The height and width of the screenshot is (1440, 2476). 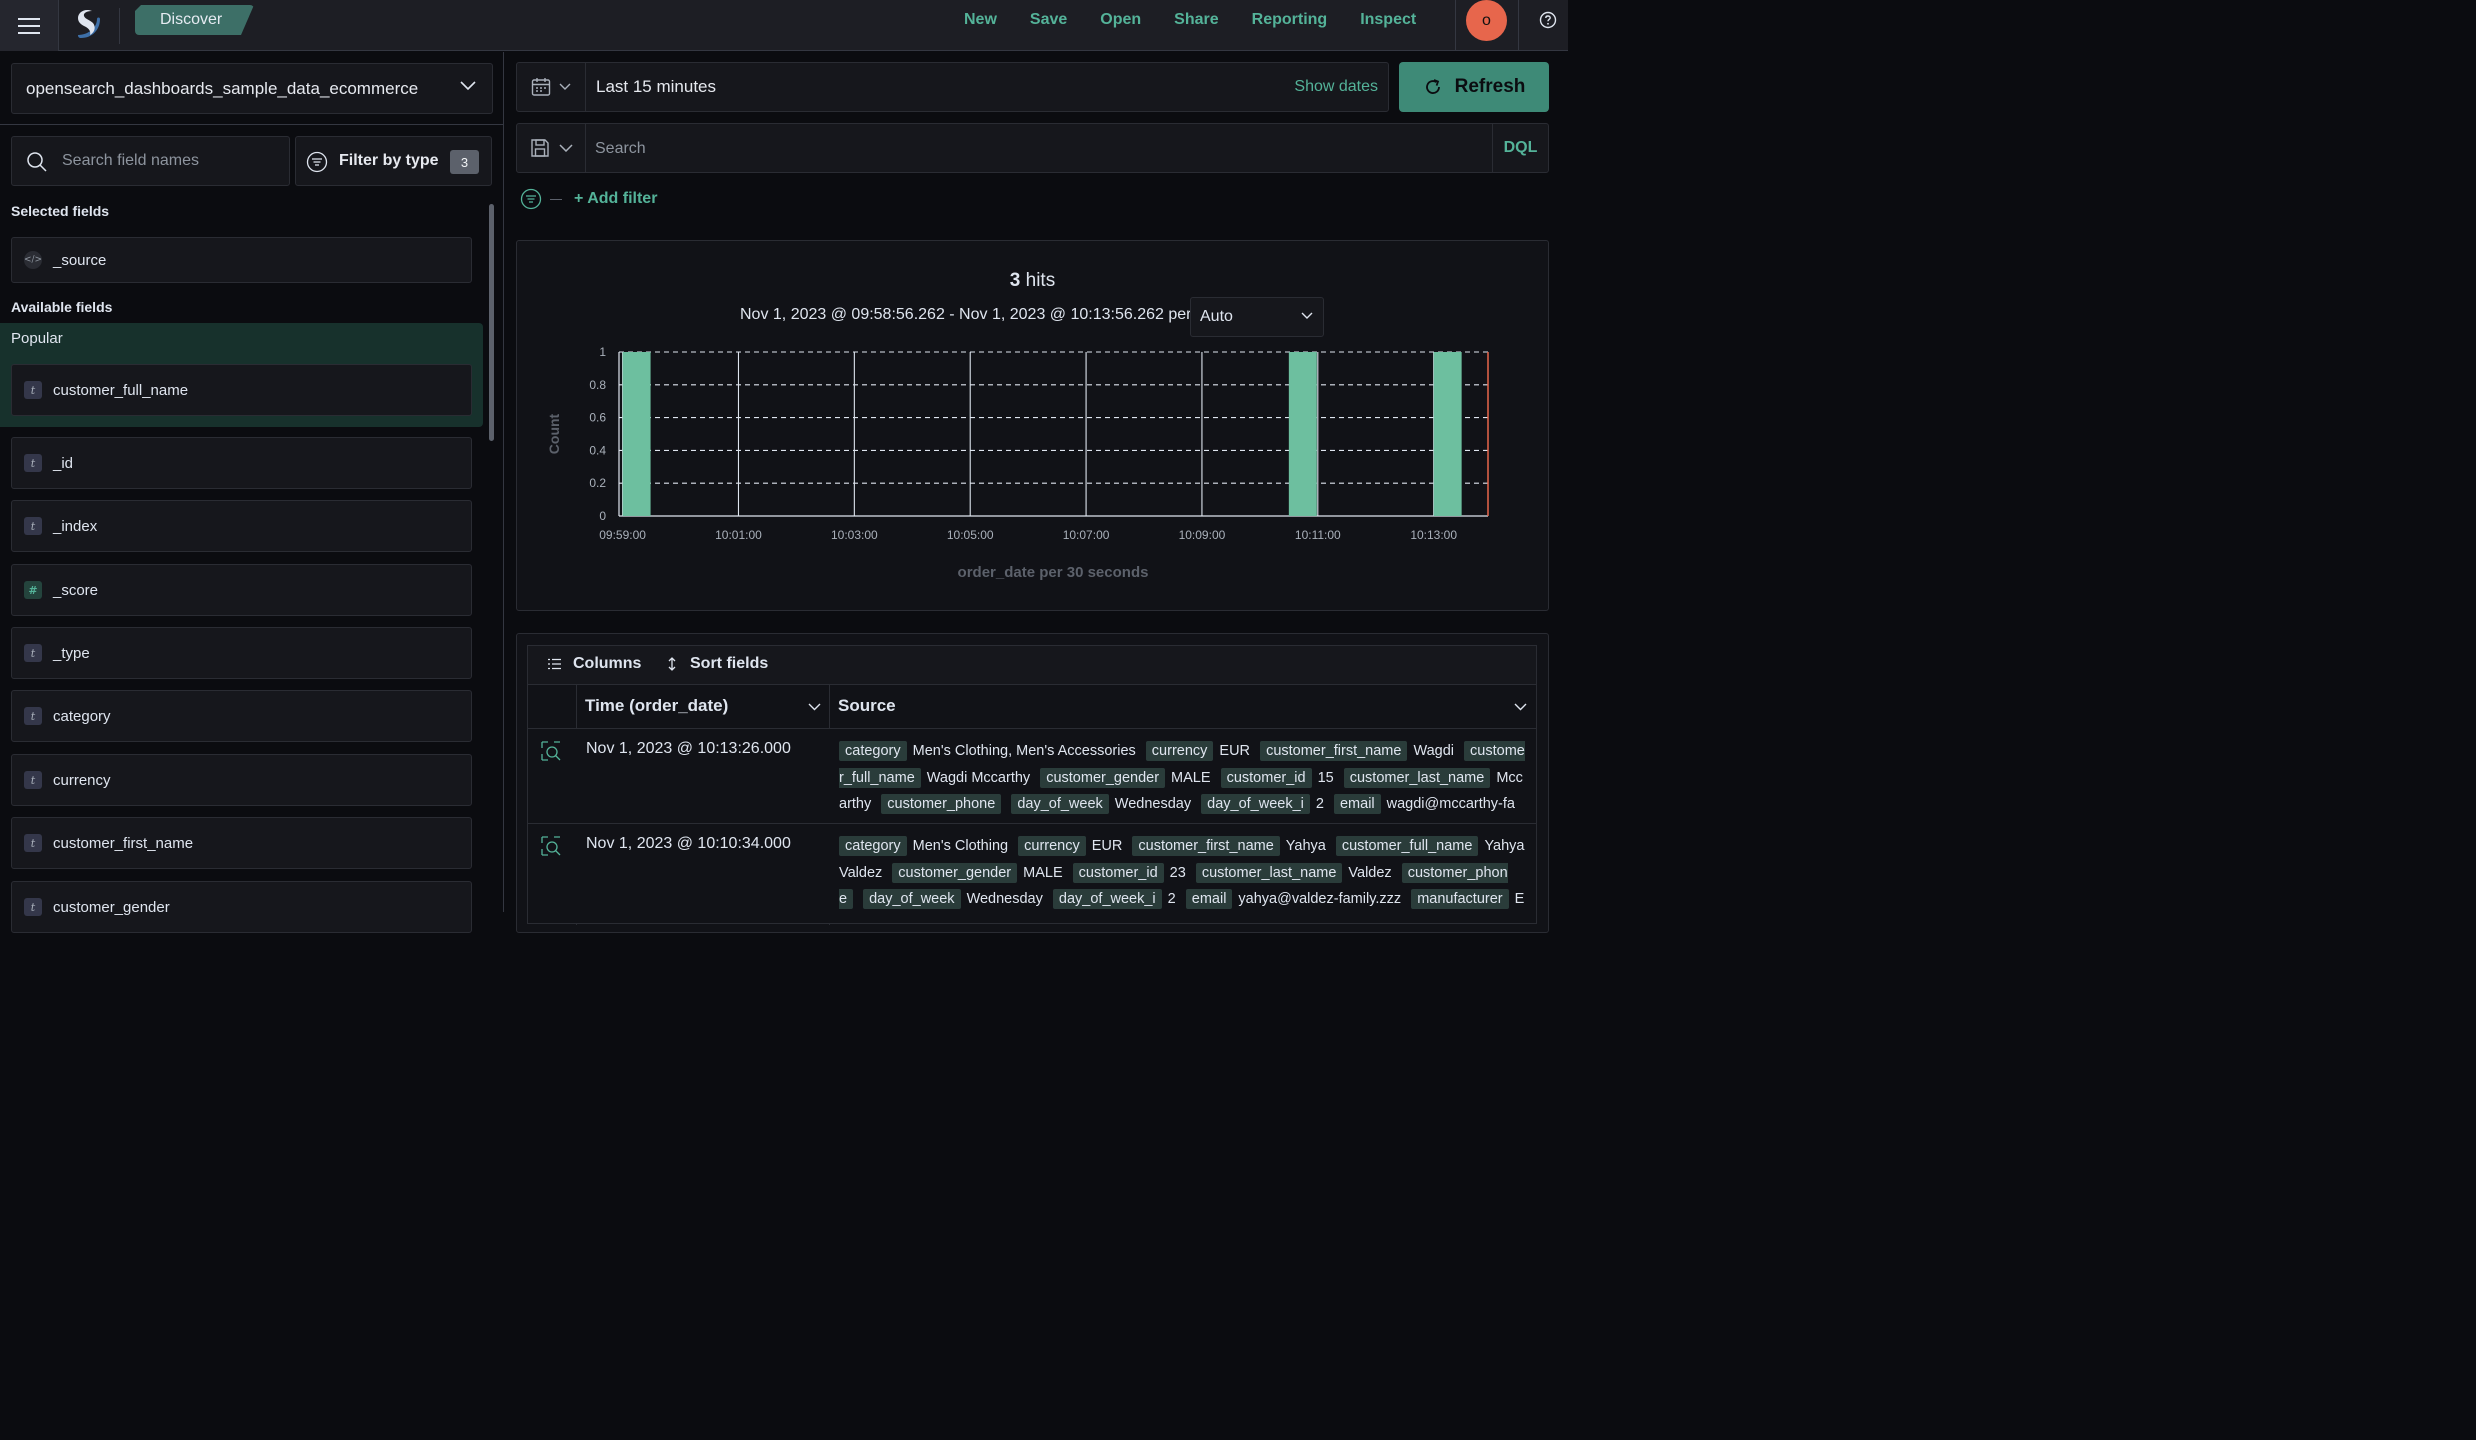 I want to click on query-search-input: Search, so click(x=620, y=149).